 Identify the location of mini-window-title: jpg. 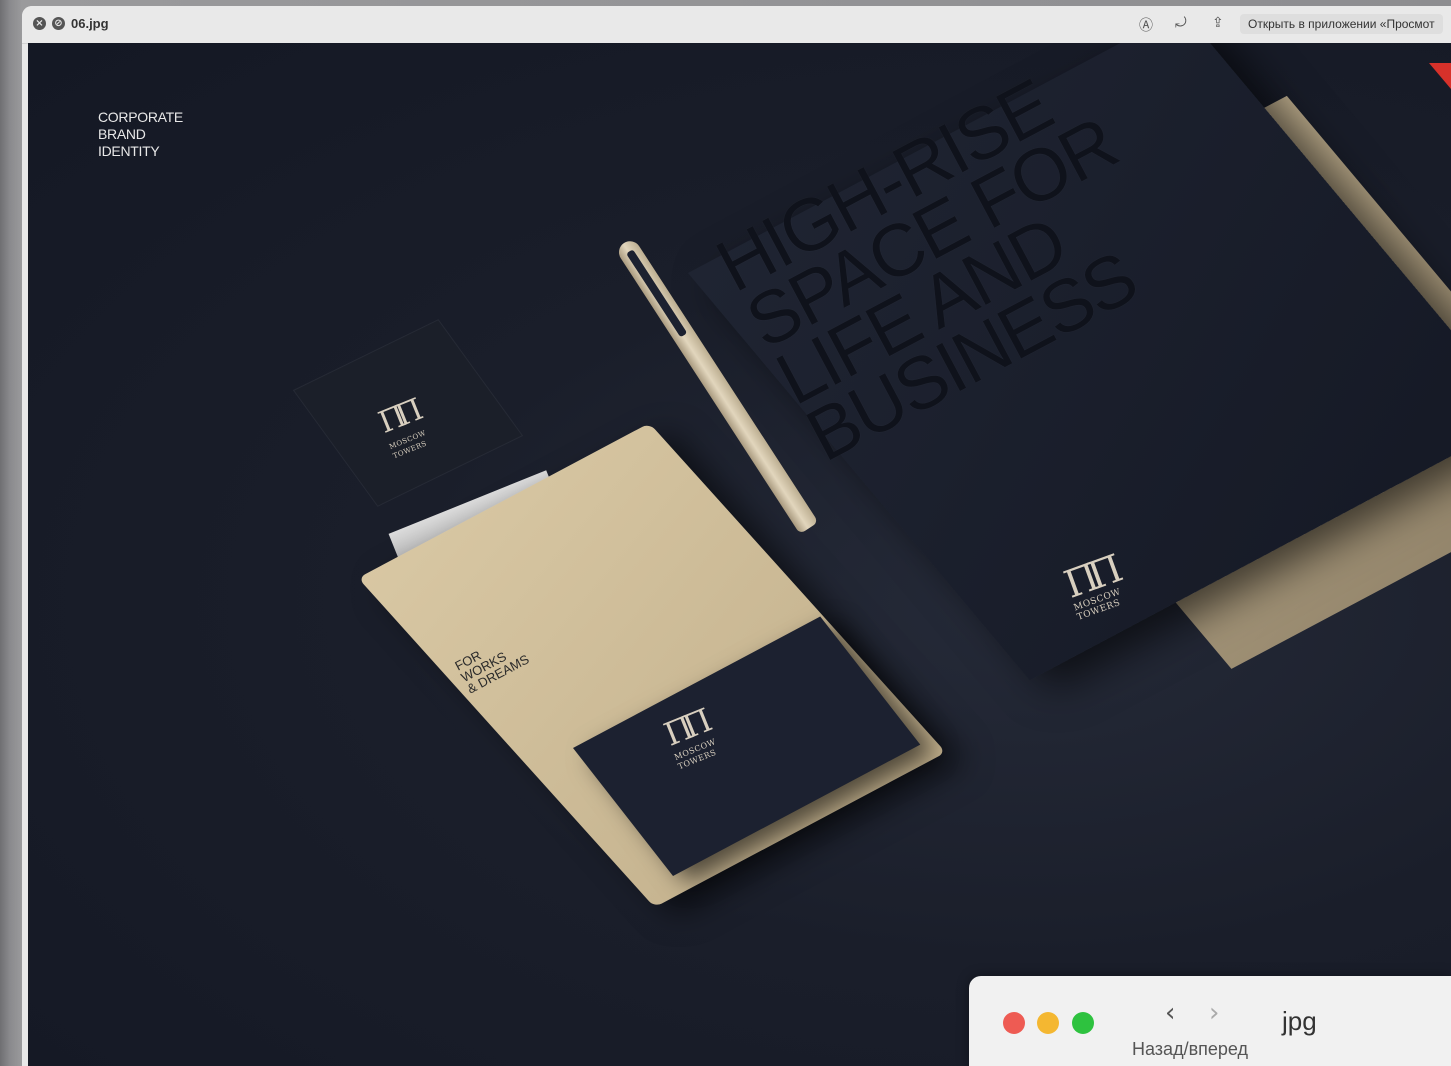
(1299, 1021).